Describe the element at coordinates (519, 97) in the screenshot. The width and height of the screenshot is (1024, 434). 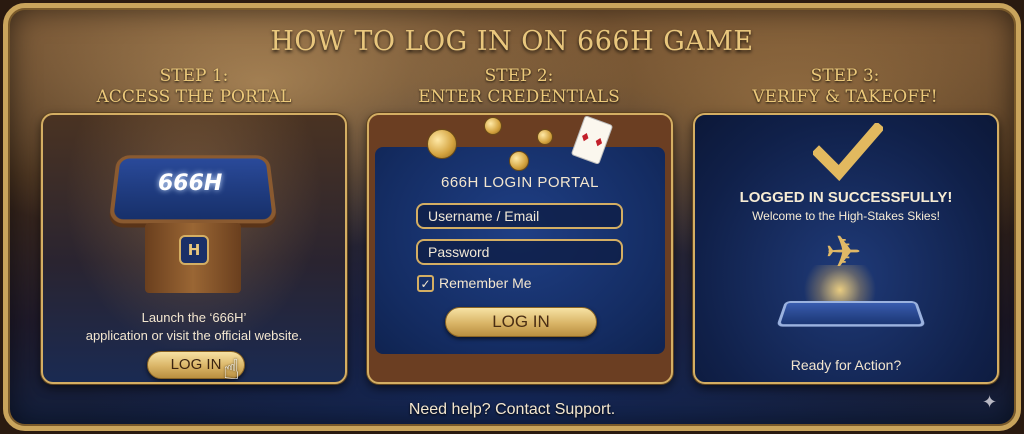
I see `step-2-title: ENTER CREDENTIALS` at that location.